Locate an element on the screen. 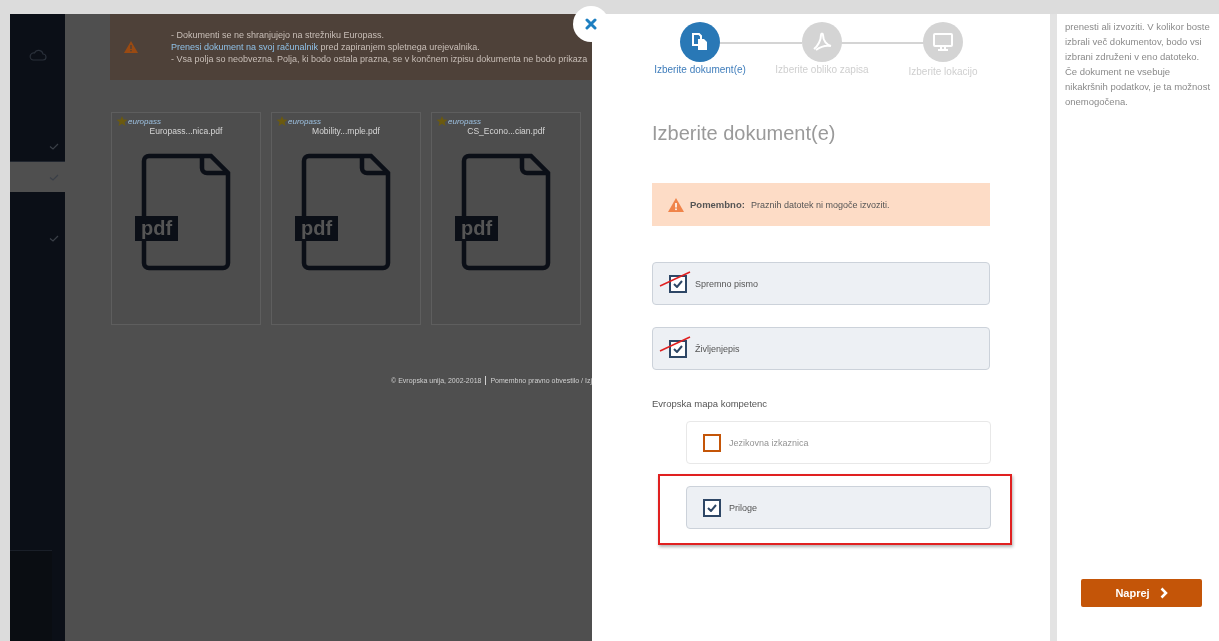 This screenshot has width=1219, height=641. notice-text: - Dokumenti se ne shranjujejo na strežniku Europass. is located at coordinates (278, 35).